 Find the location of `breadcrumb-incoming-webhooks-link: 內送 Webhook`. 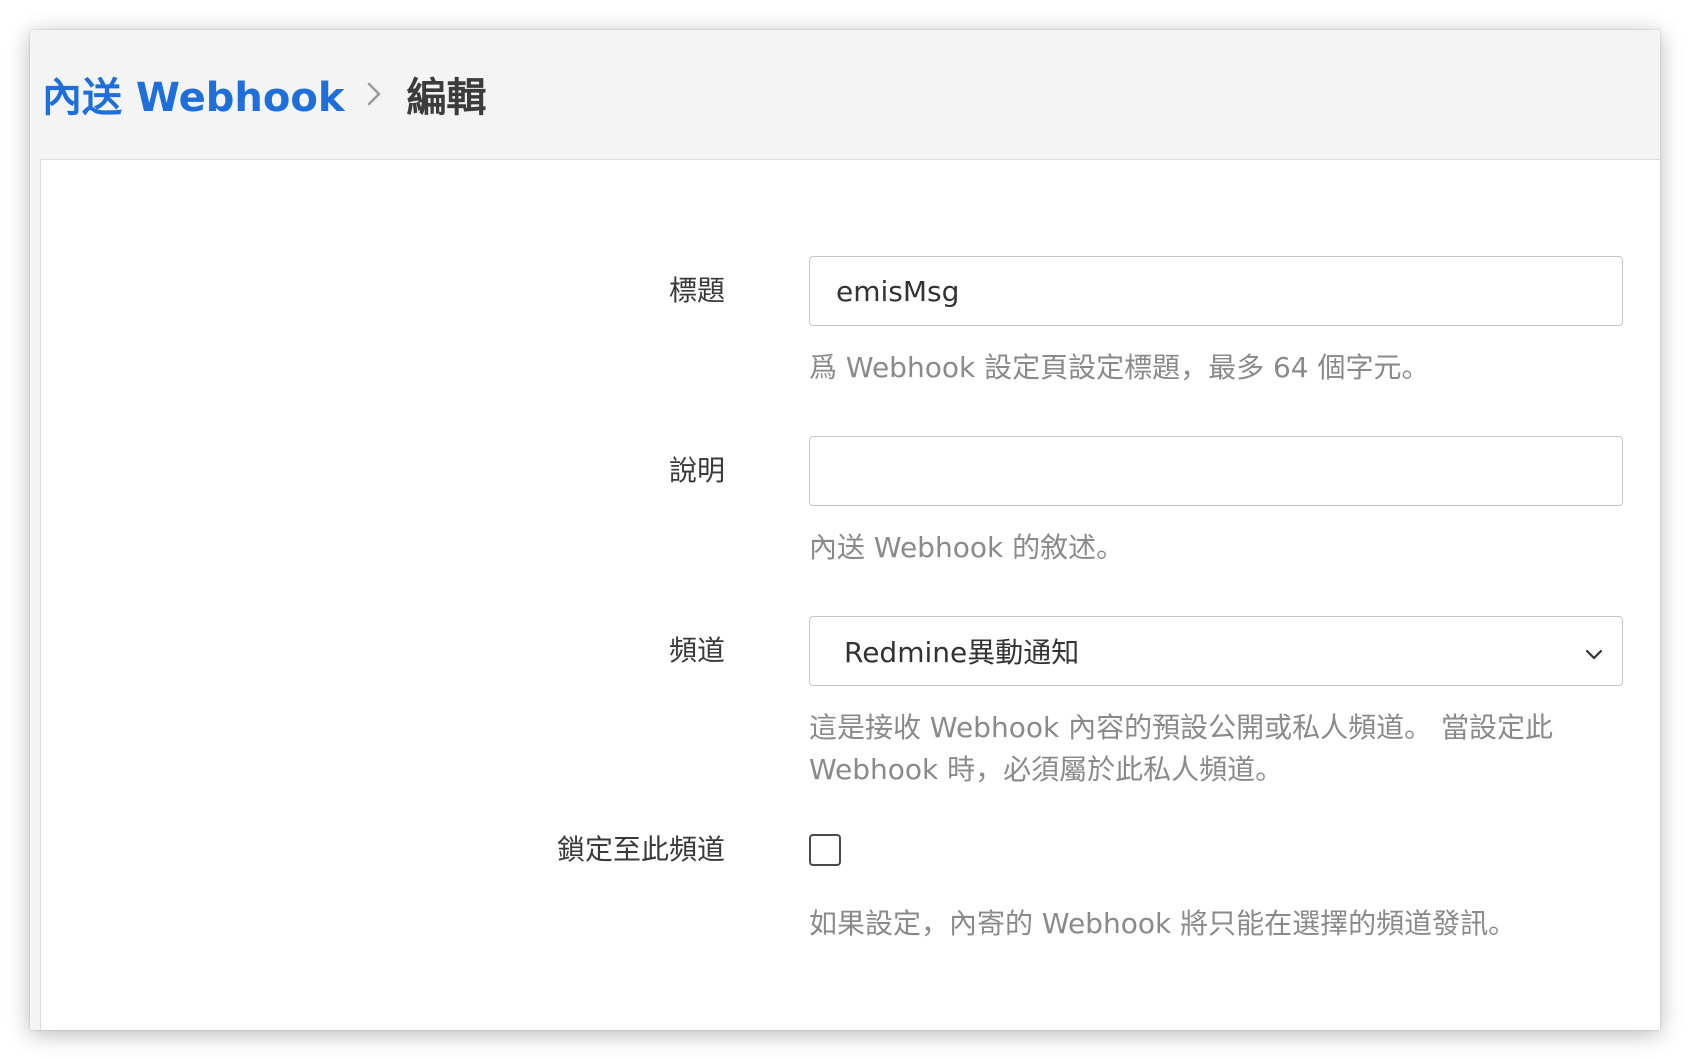

breadcrumb-incoming-webhooks-link: 內送 Webhook is located at coordinates (193, 94).